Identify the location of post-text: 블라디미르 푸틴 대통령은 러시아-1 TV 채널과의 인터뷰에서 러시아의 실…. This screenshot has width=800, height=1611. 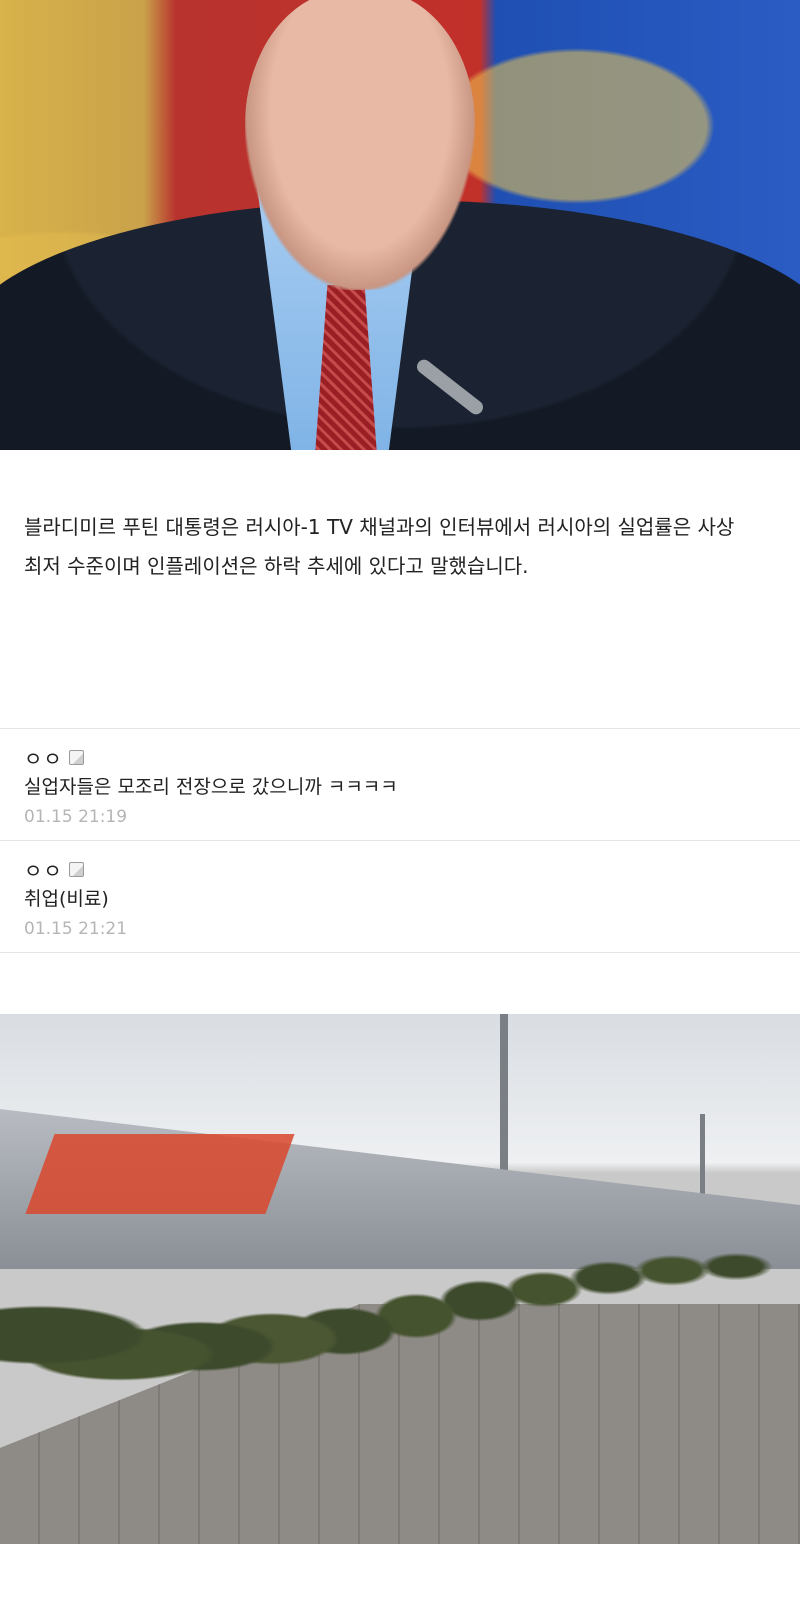
(379, 546).